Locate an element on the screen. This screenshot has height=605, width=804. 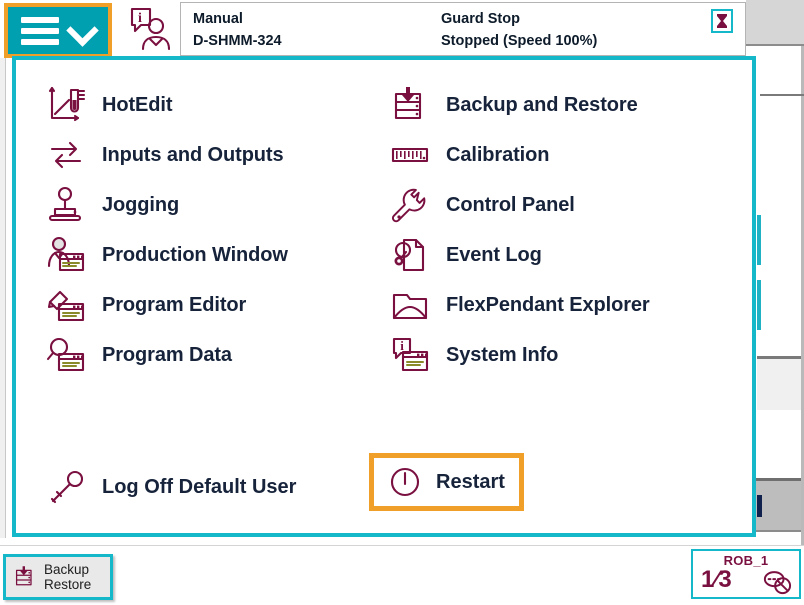
menu-item-label: Program Editor is located at coordinates (174, 304).